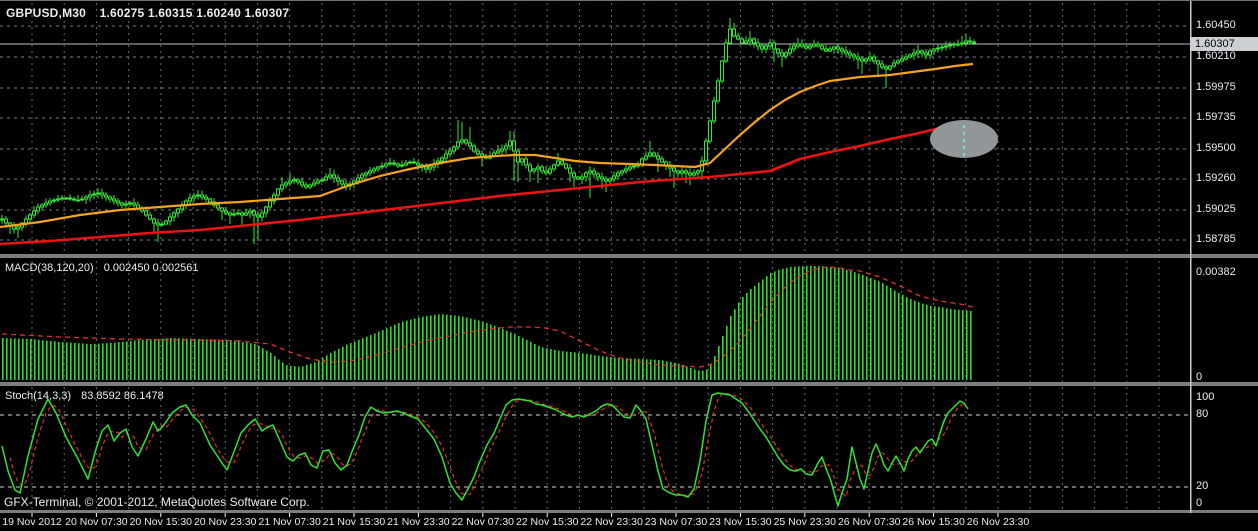 The height and width of the screenshot is (531, 1258). Describe the element at coordinates (1216, 87) in the screenshot. I see `price-axis-label: 1.59975` at that location.